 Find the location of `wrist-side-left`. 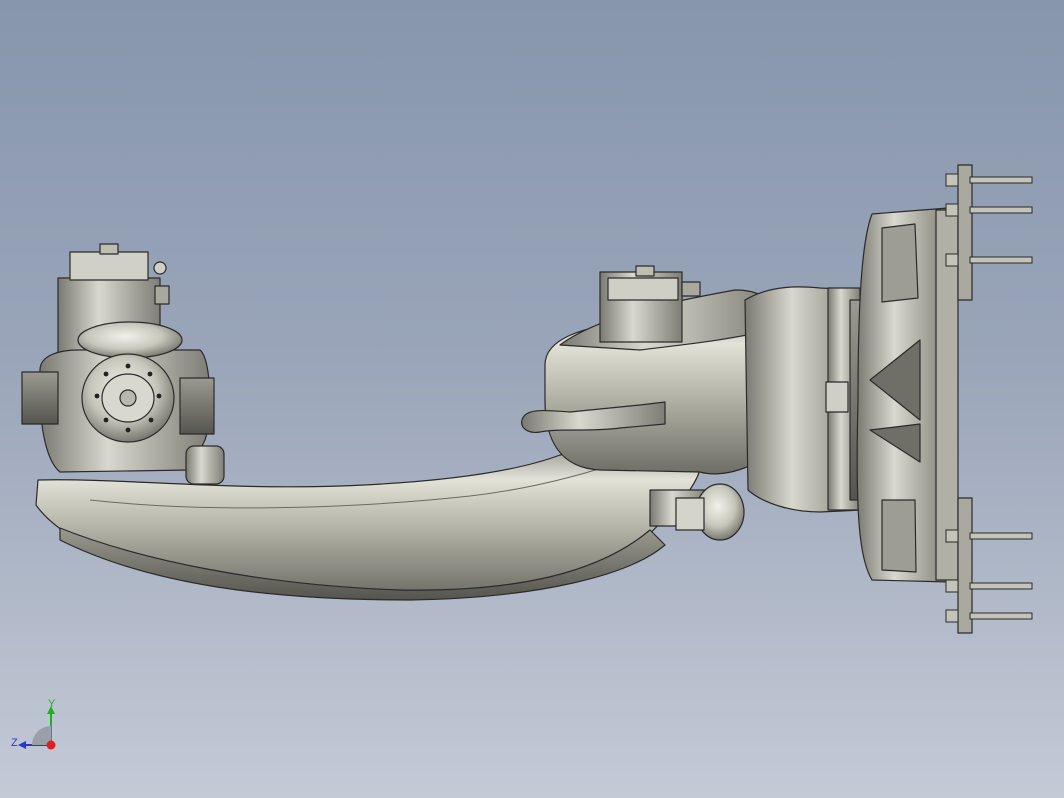

wrist-side-left is located at coordinates (40, 398).